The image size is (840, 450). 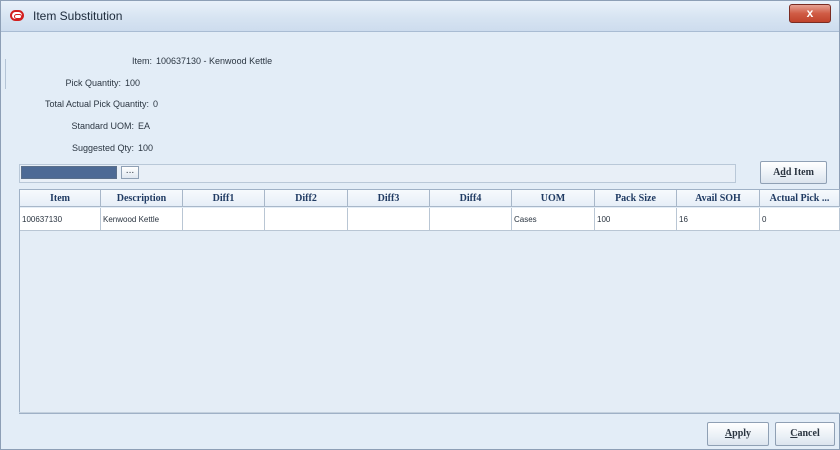 What do you see at coordinates (96, 104) in the screenshot?
I see `total-actual-pick-label: Total Actual Pick Quantity:` at bounding box center [96, 104].